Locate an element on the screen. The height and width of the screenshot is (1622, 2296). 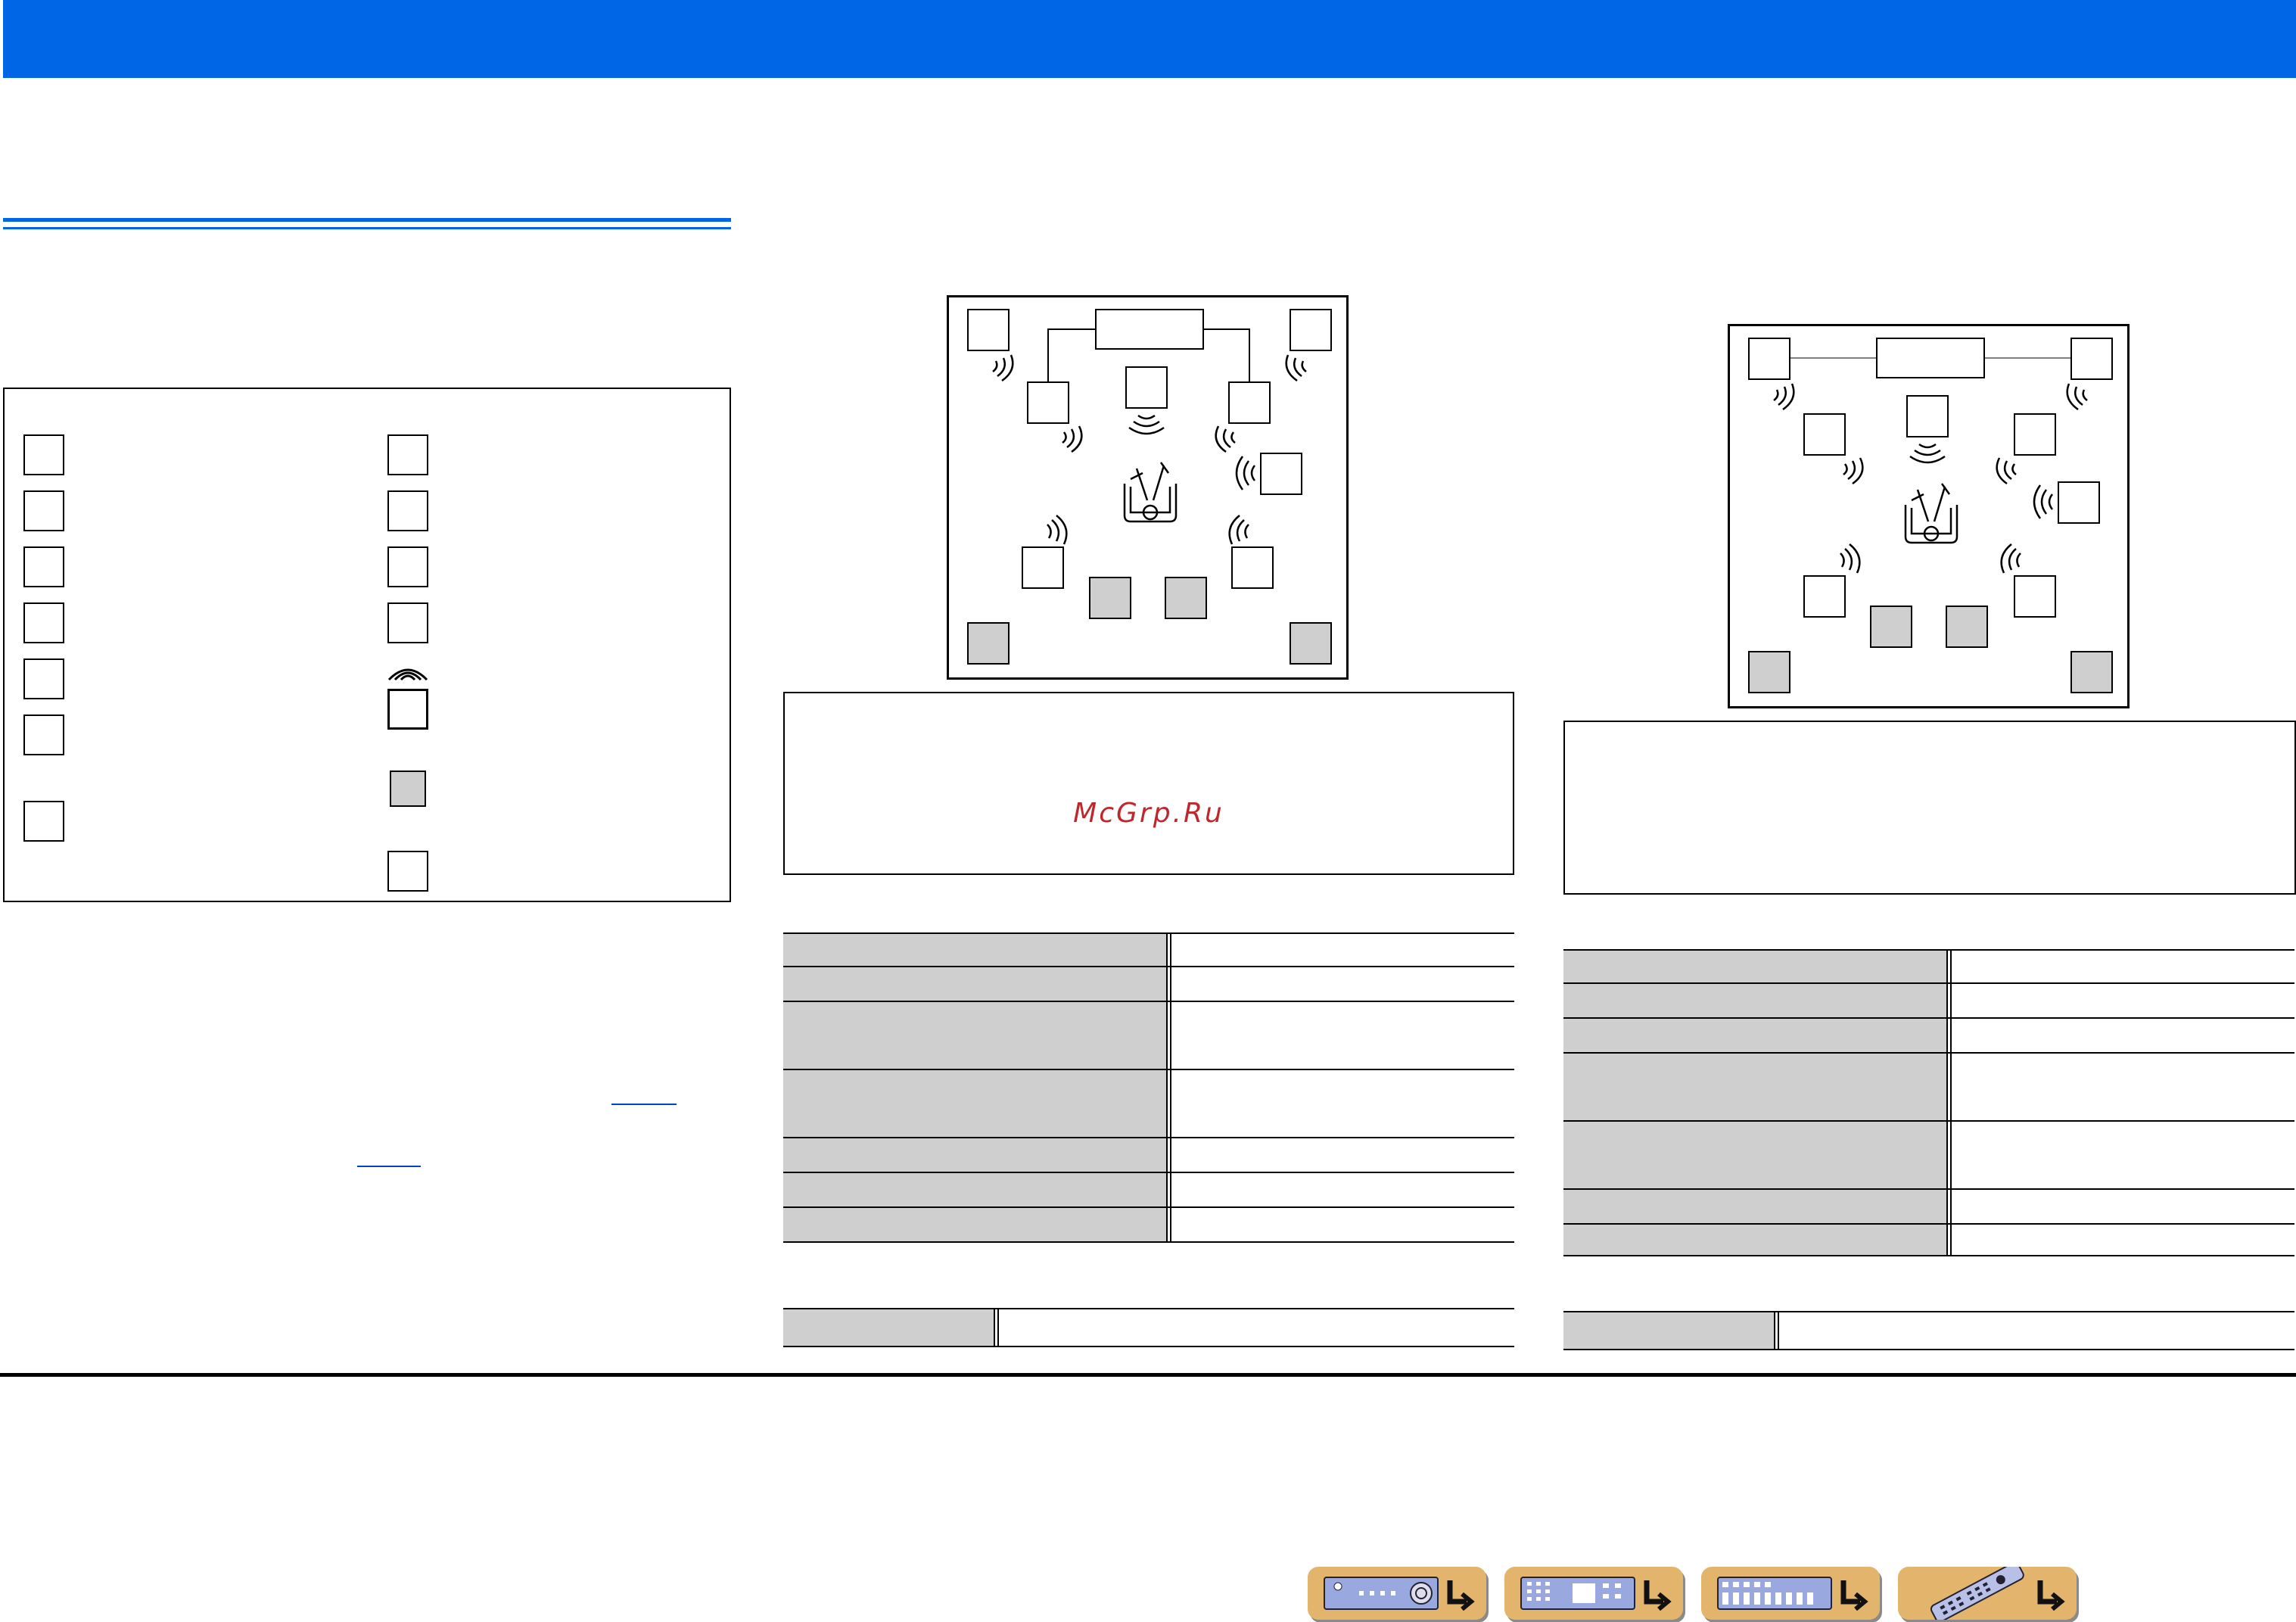
speaker-legend-box is located at coordinates (367, 645).